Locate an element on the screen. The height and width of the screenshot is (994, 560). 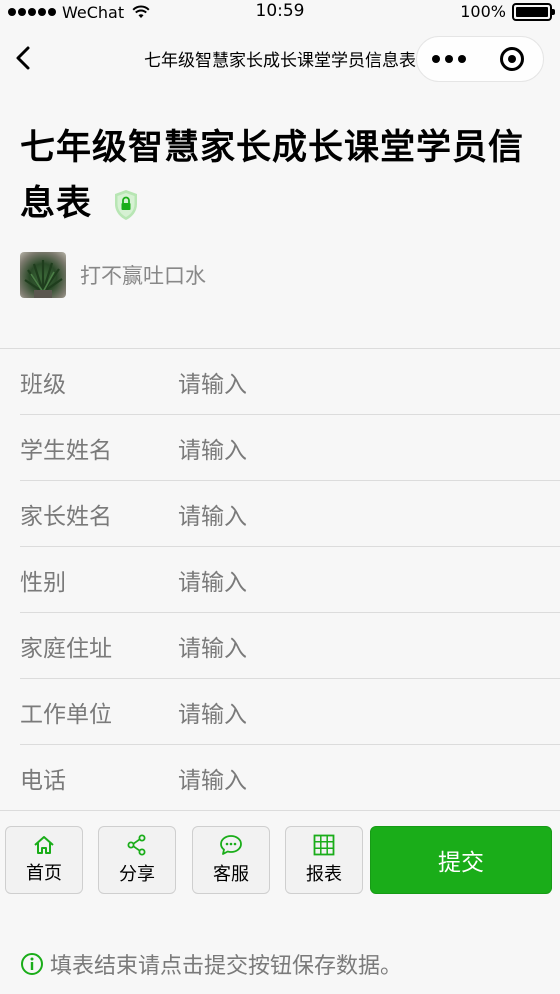
close-target-icon is located at coordinates (511, 59).